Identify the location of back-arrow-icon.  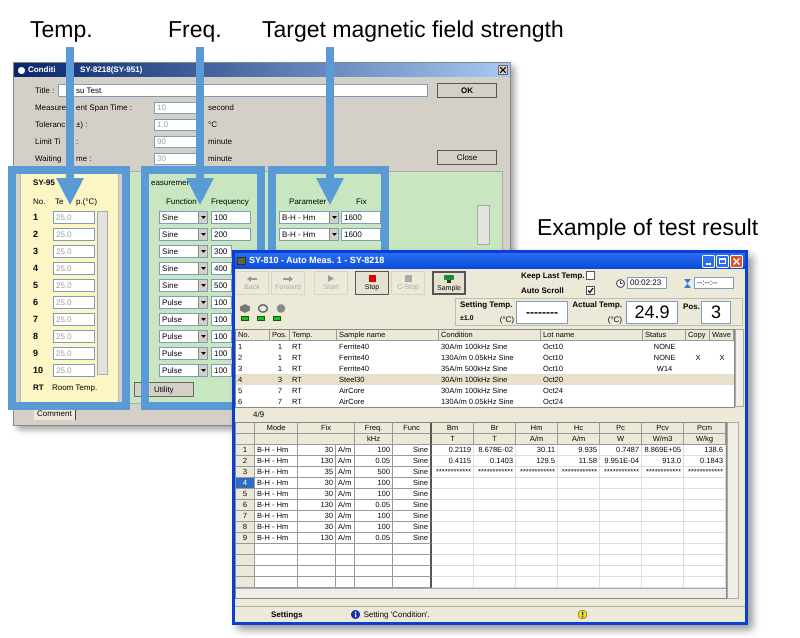
(252, 279).